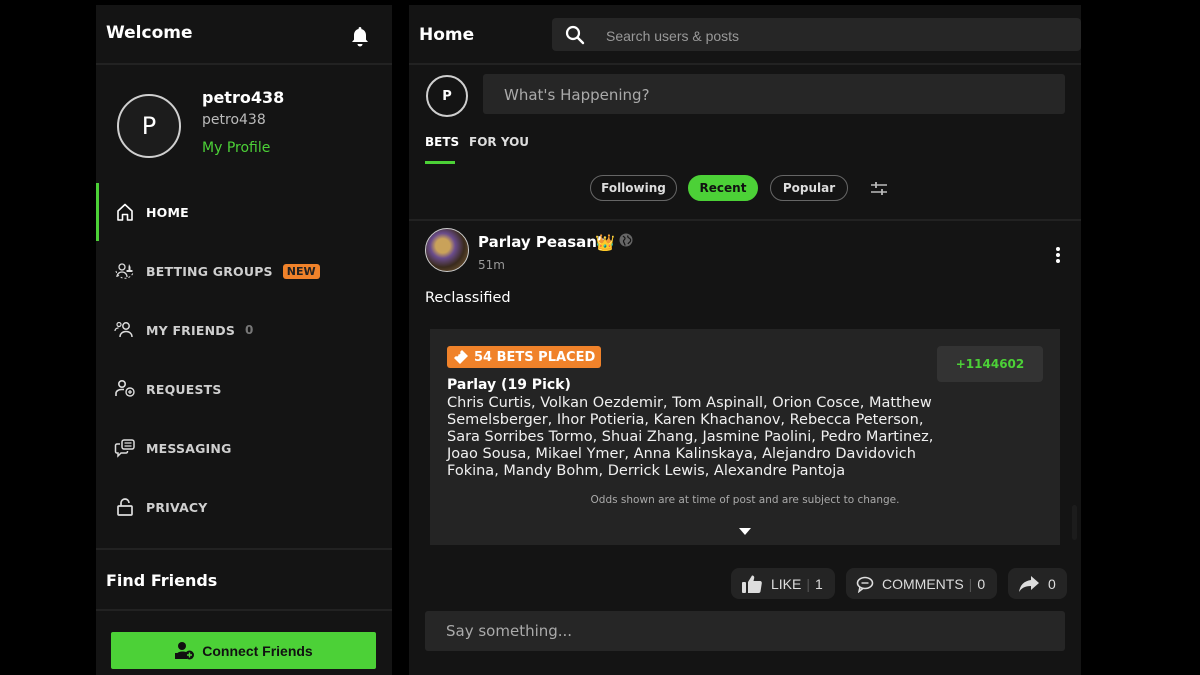 The height and width of the screenshot is (675, 1200). What do you see at coordinates (752, 584) in the screenshot?
I see `thumbs-up-icon` at bounding box center [752, 584].